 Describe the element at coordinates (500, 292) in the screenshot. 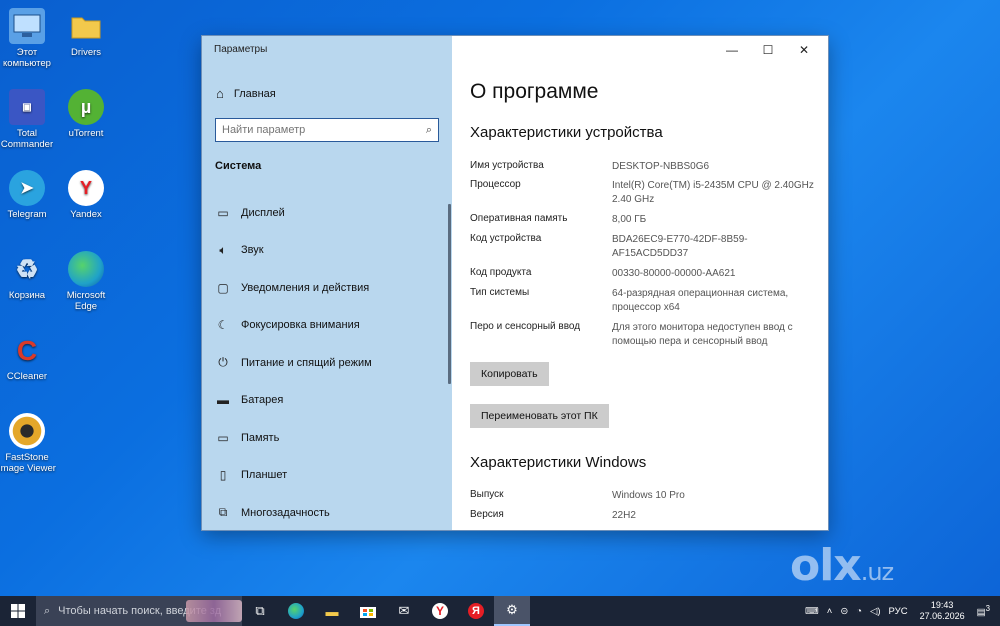

I see `spec-label: Тип системы` at that location.